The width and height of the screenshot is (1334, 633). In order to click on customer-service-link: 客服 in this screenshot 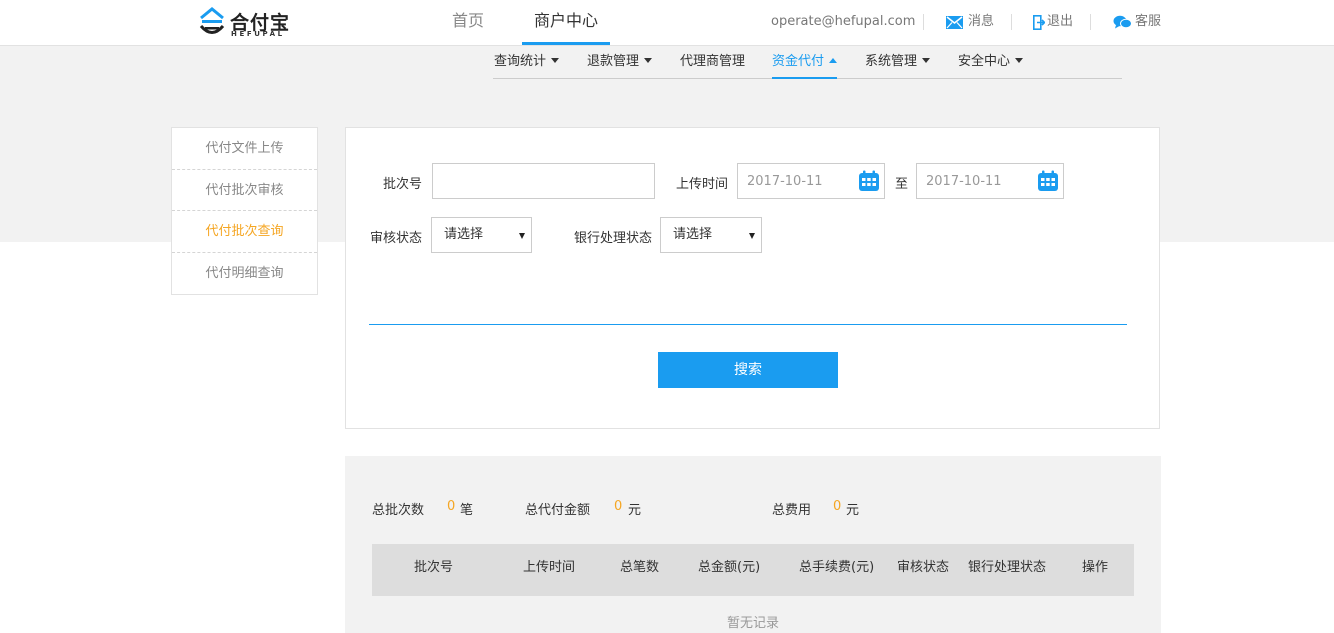, I will do `click(1148, 22)`.